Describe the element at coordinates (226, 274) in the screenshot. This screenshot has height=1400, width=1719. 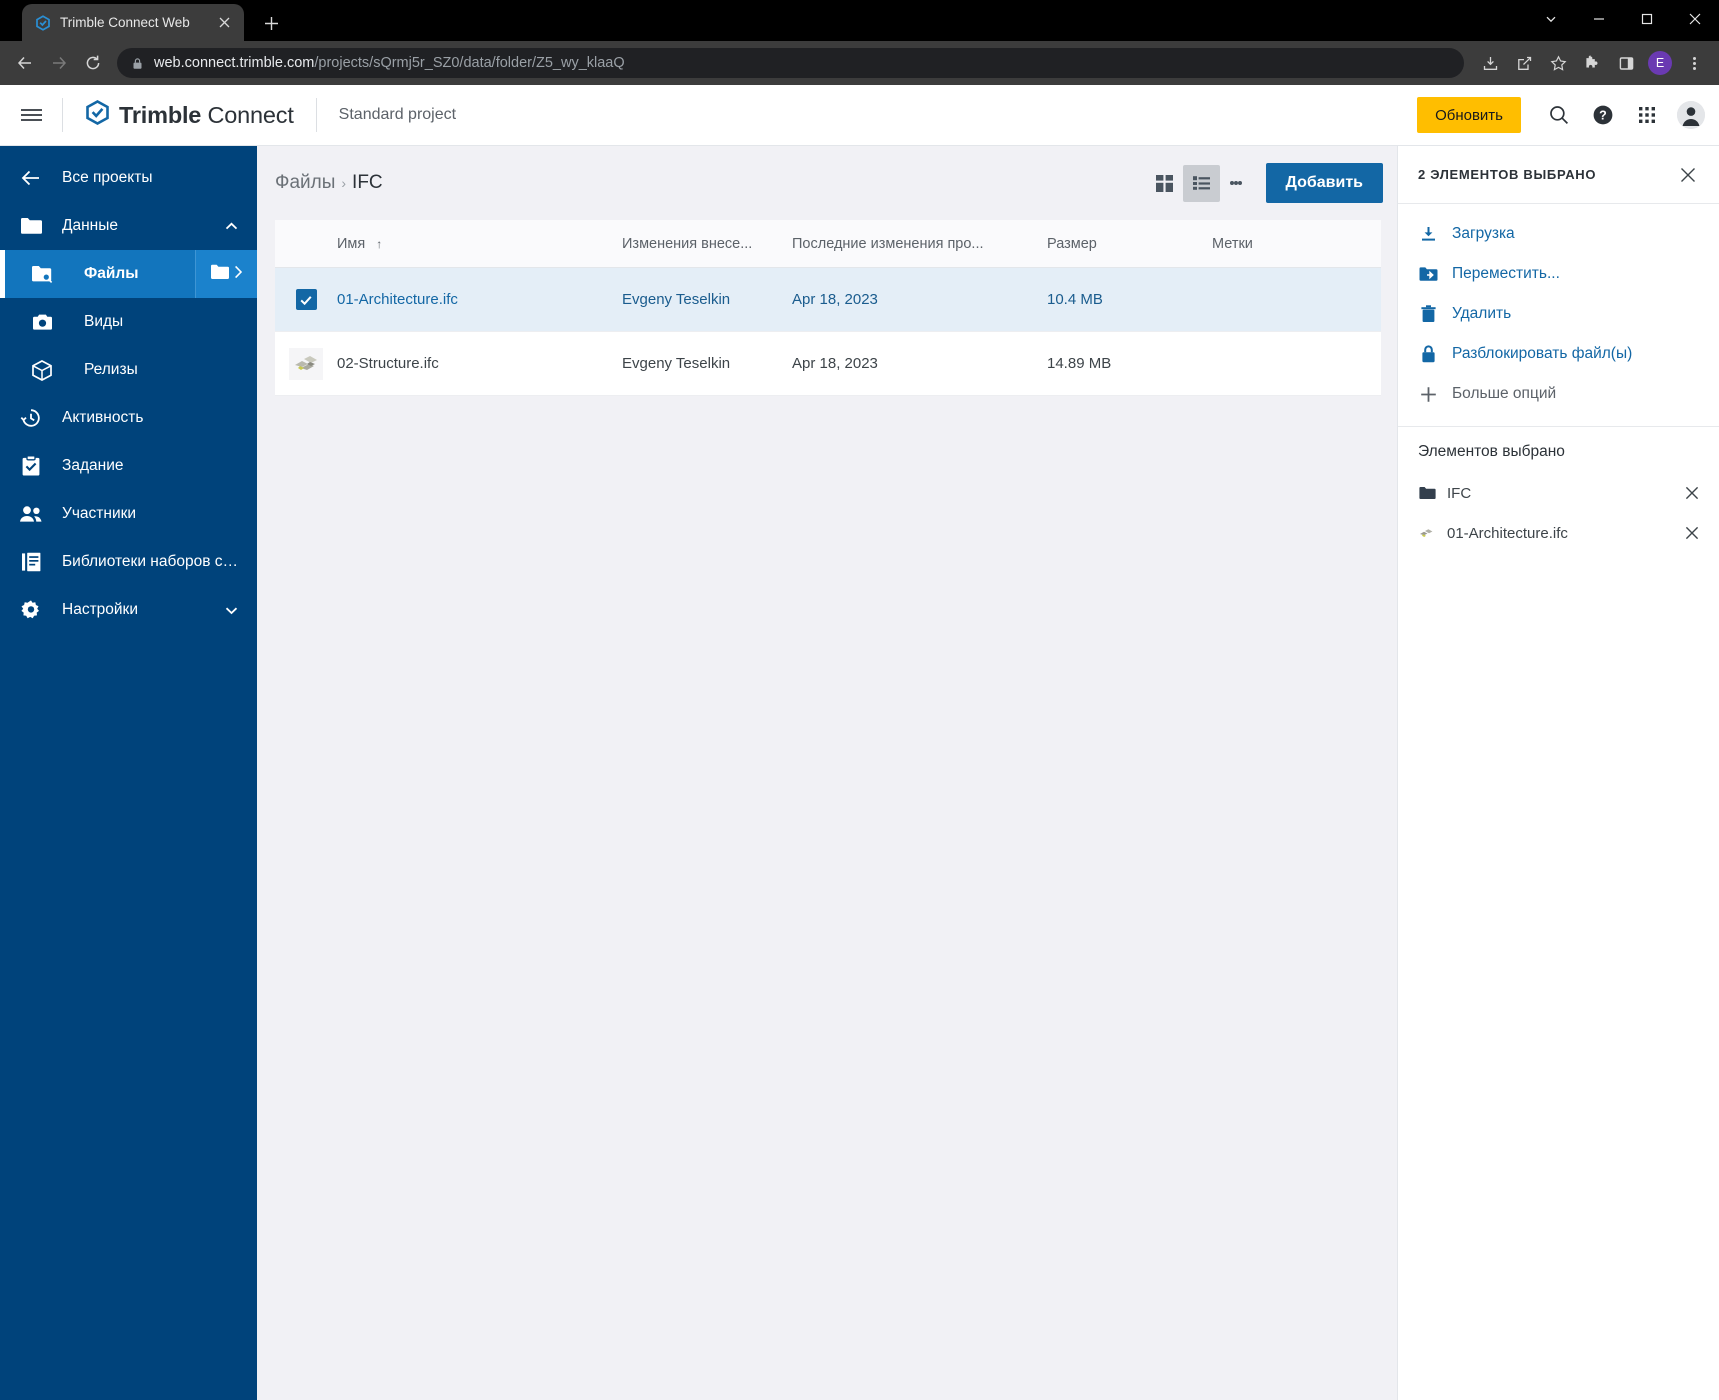
I see `sidebar-files-folder-button` at that location.